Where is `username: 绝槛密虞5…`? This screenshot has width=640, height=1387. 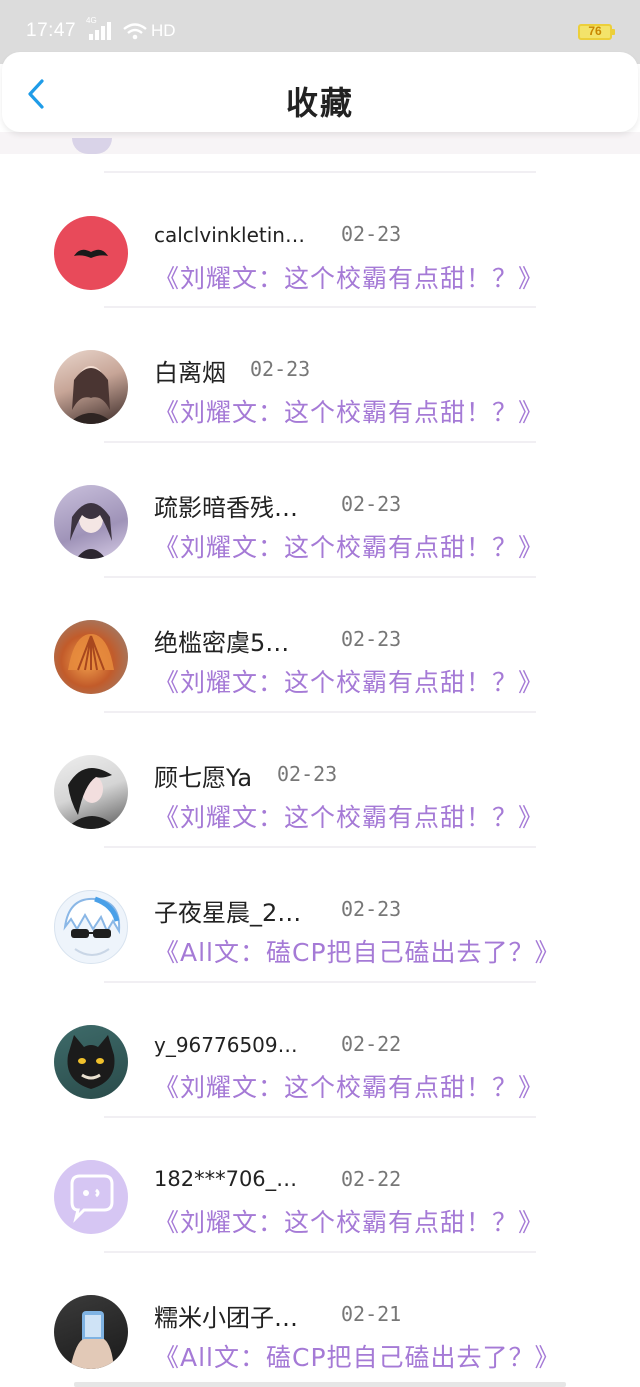
username: 绝槛密虞5… is located at coordinates (222, 643).